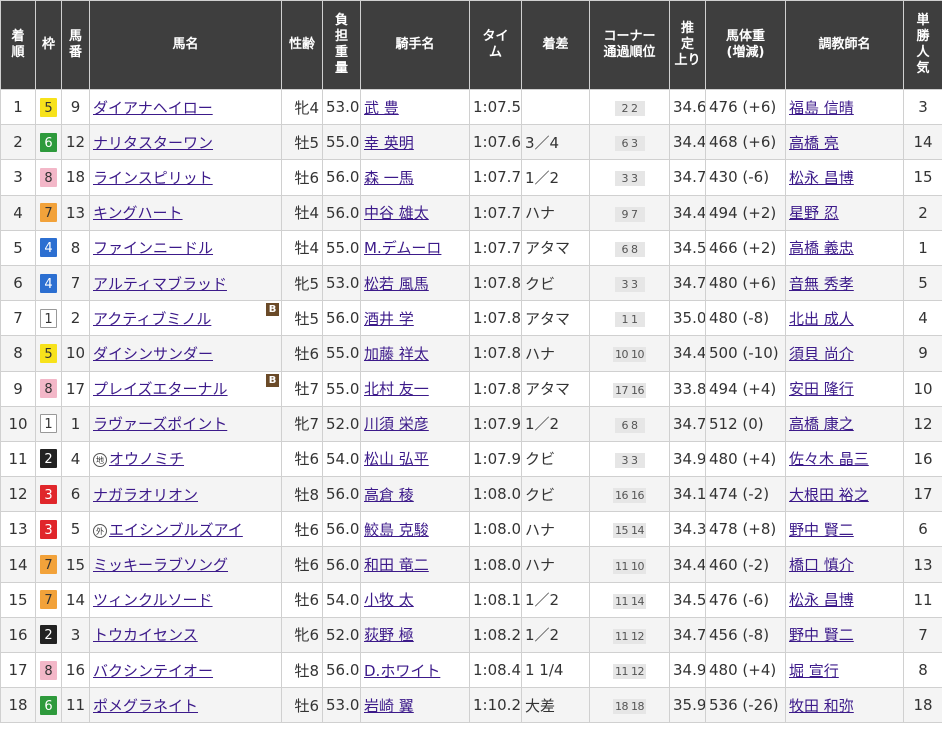 Image resolution: width=942 pixels, height=729 pixels. What do you see at coordinates (821, 424) in the screenshot?
I see `trainer-link: 高橋 康之` at bounding box center [821, 424].